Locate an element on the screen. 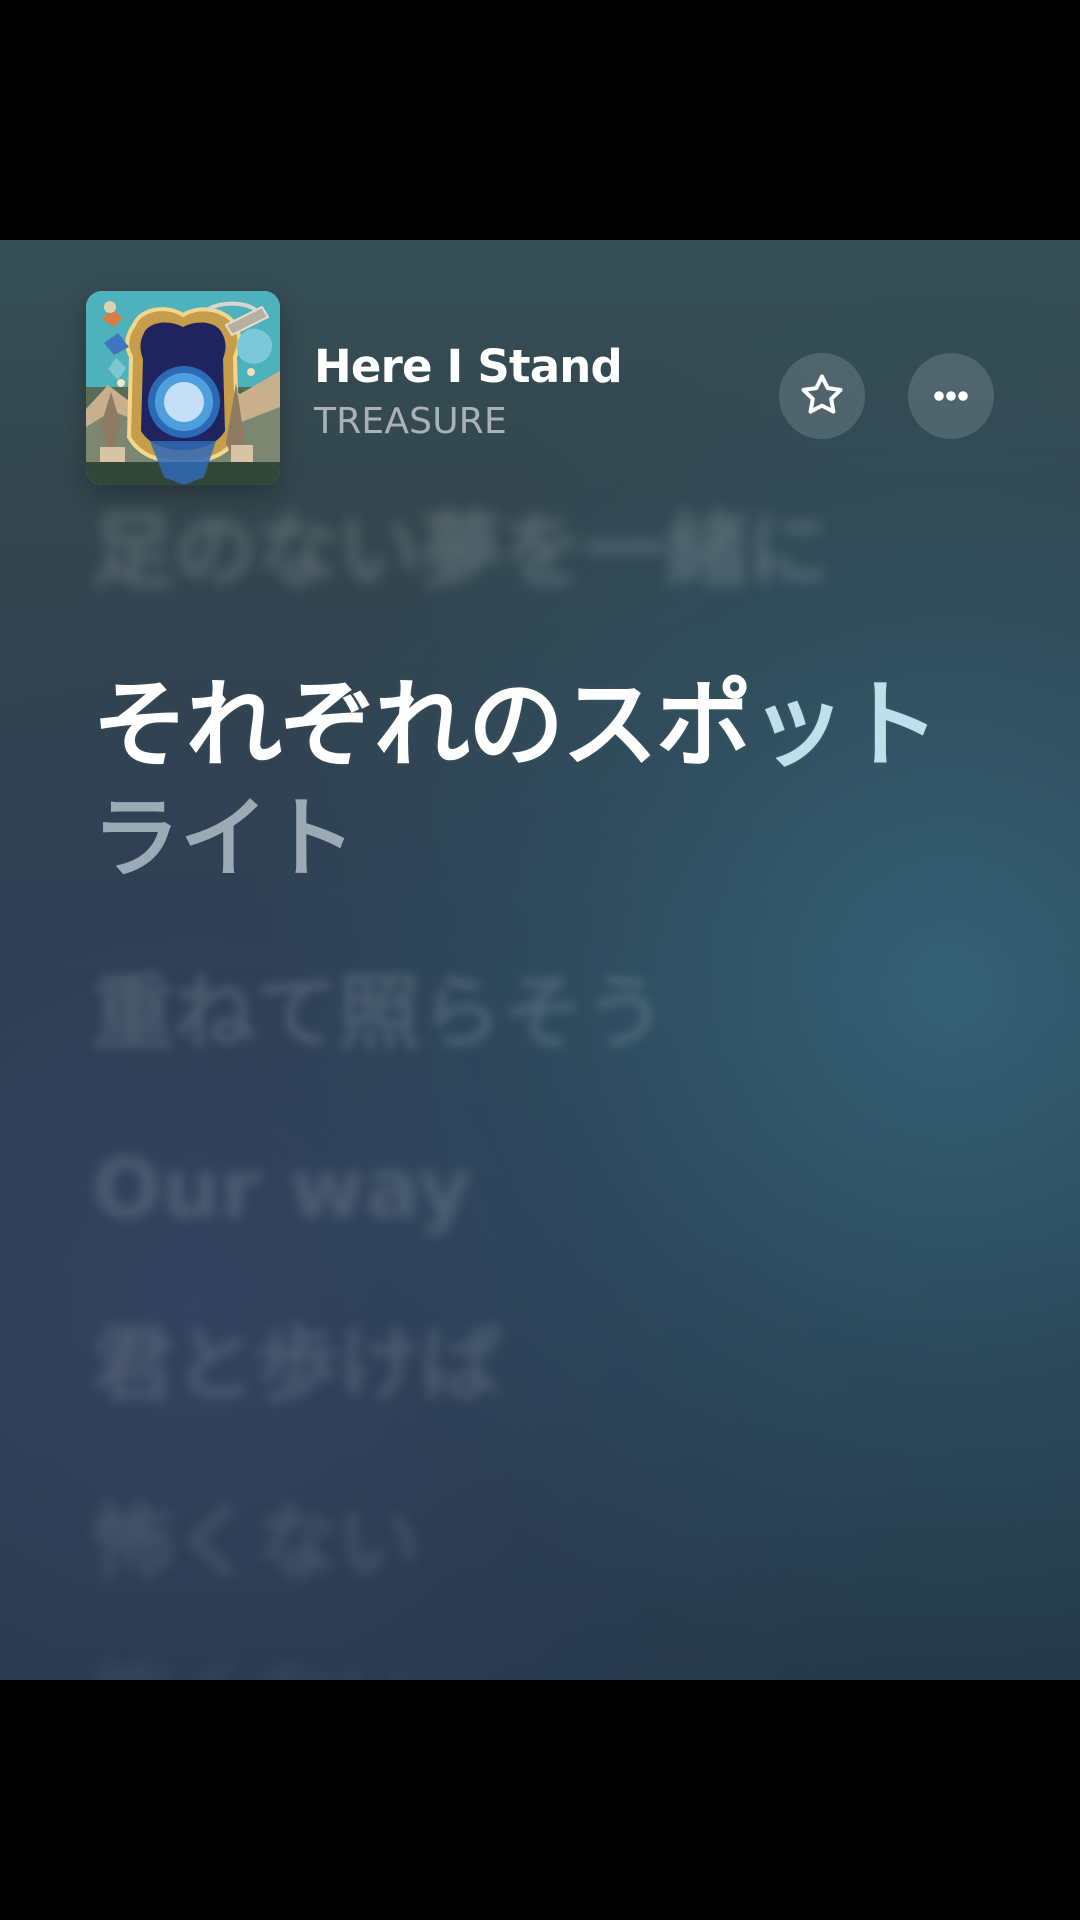 The height and width of the screenshot is (1920, 1080). album-art is located at coordinates (183, 388).